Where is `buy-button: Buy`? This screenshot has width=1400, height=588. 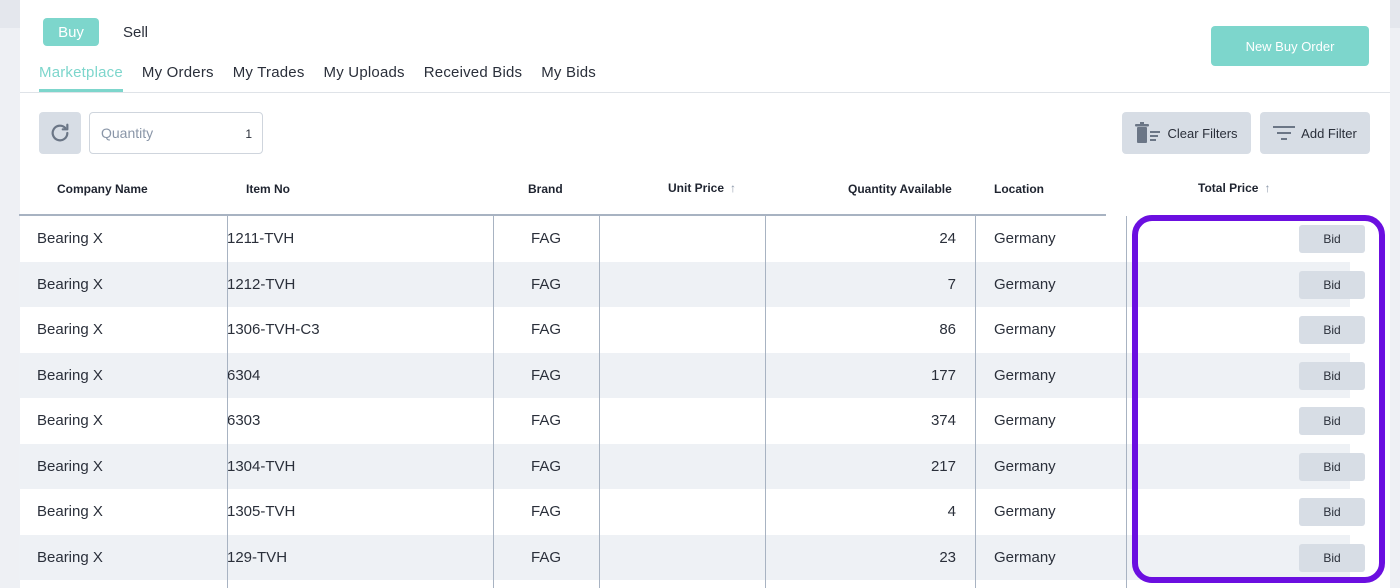
buy-button: Buy is located at coordinates (71, 32).